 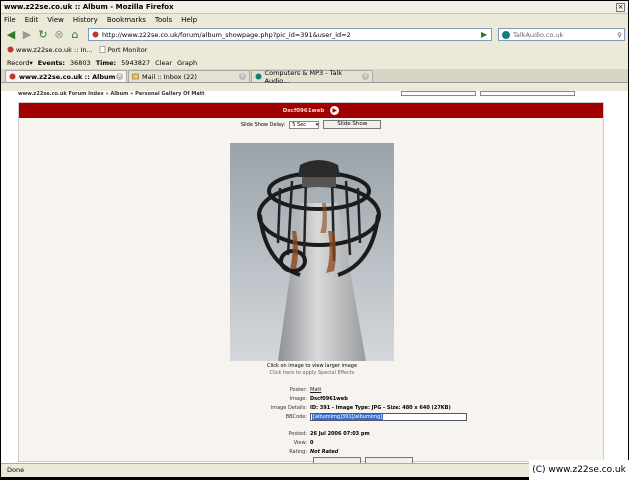 What do you see at coordinates (169, 76) in the screenshot?
I see `tab-label: Mail :: Inbox (22)` at bounding box center [169, 76].